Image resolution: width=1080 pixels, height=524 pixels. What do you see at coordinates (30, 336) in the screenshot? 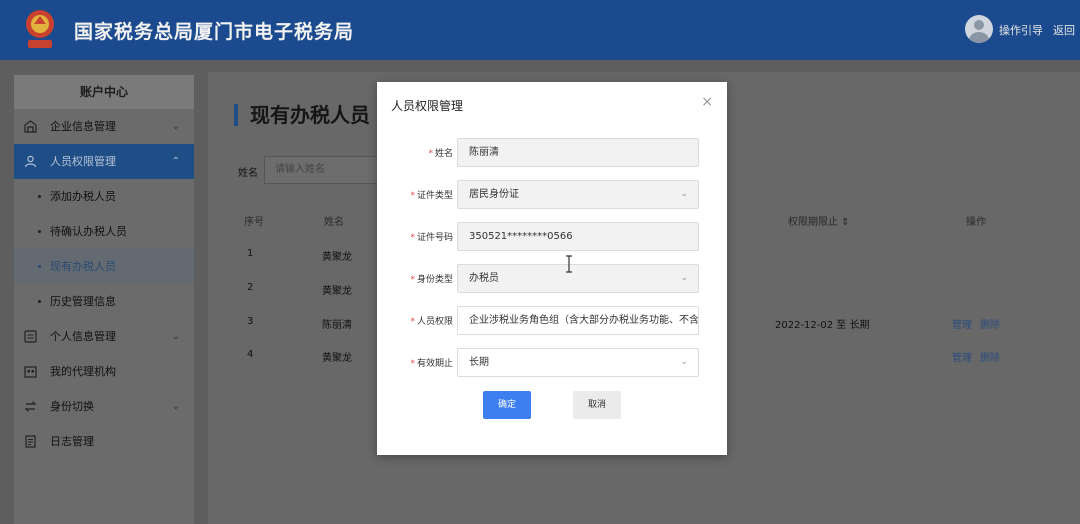
I see `profile-icon` at bounding box center [30, 336].